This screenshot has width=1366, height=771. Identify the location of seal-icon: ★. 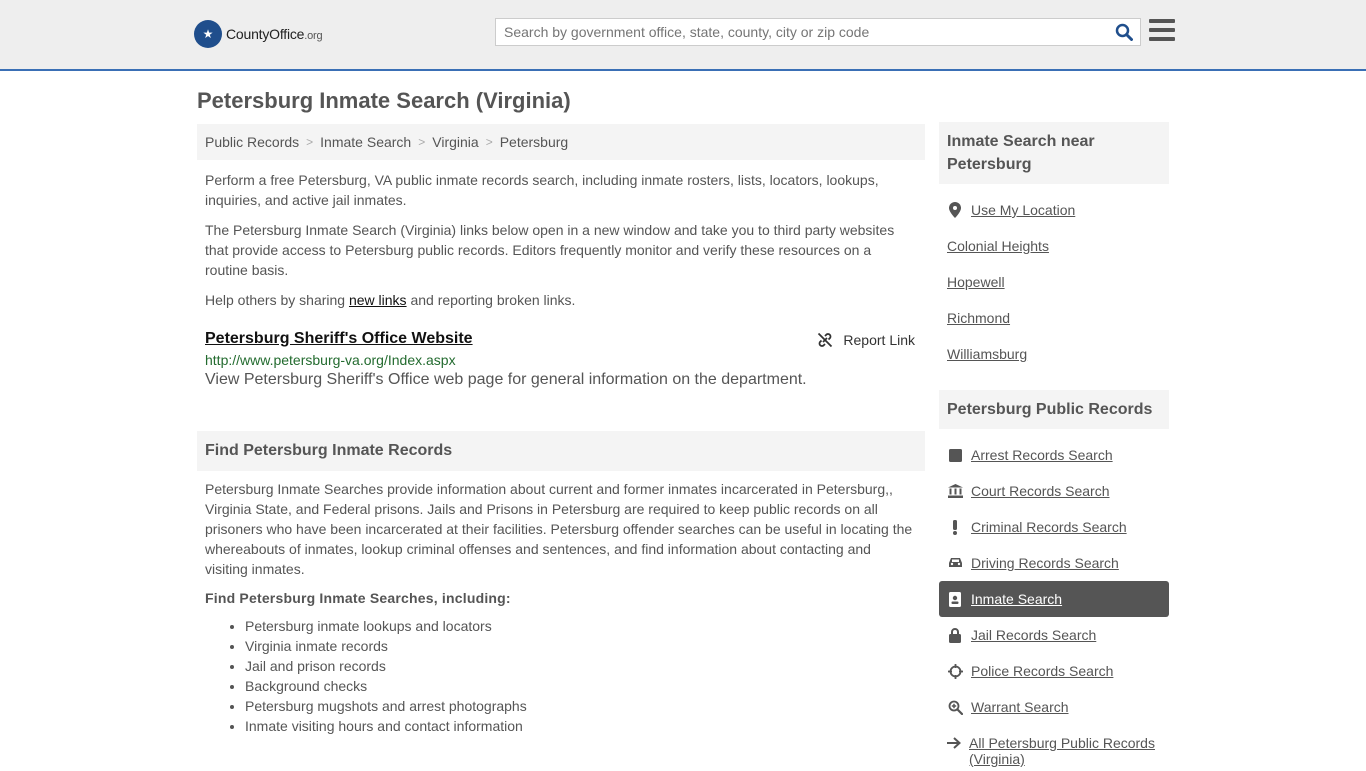
(208, 34).